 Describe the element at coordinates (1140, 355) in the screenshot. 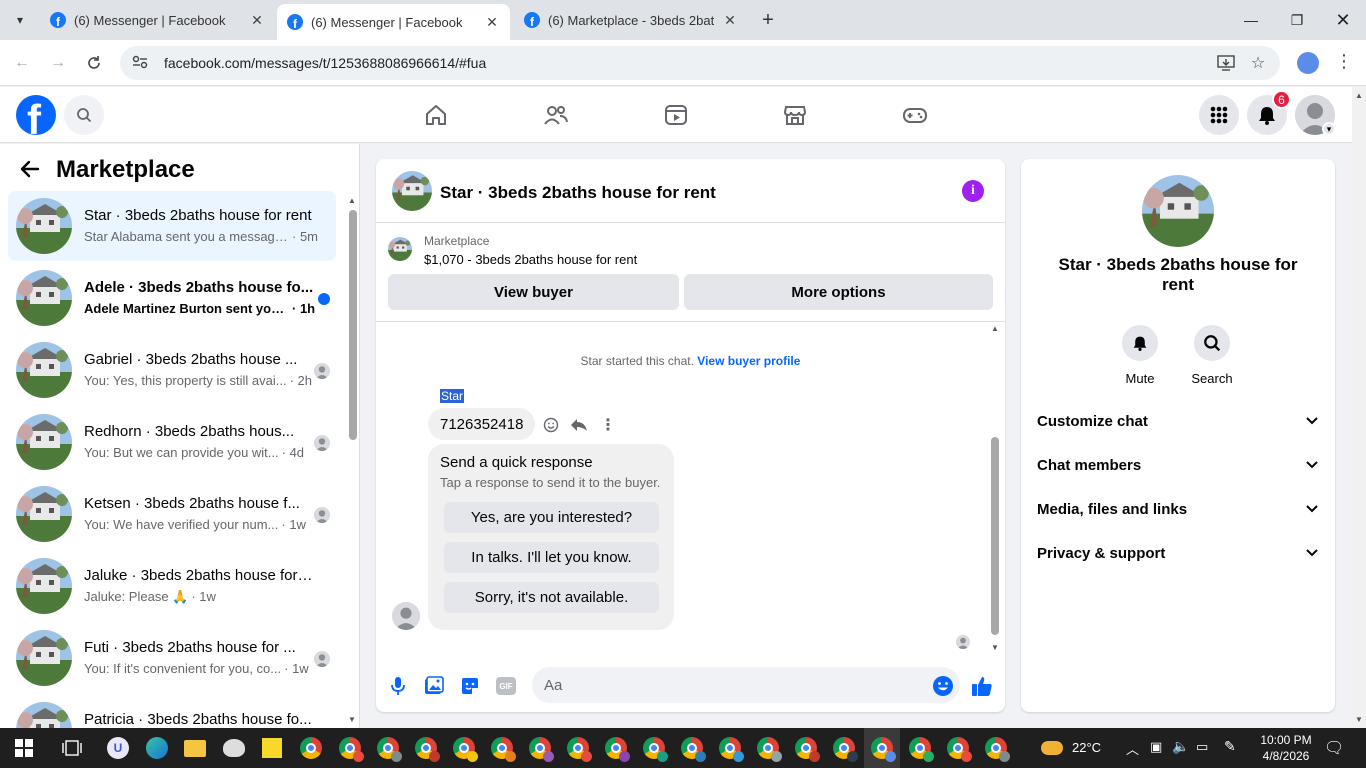

I see `mute-button: Mute` at that location.